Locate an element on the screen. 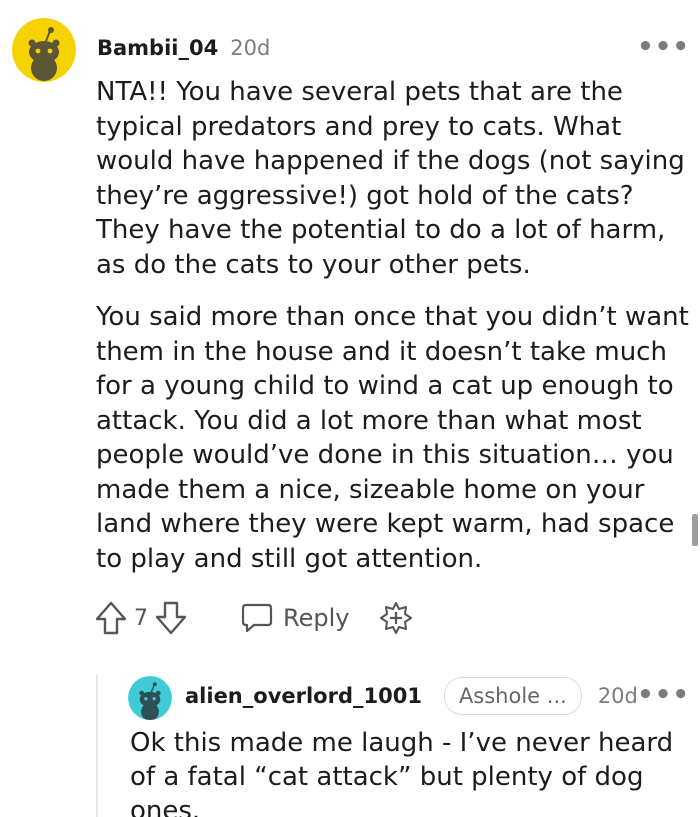  reply-author: alien_overlord_1001 is located at coordinates (303, 696).